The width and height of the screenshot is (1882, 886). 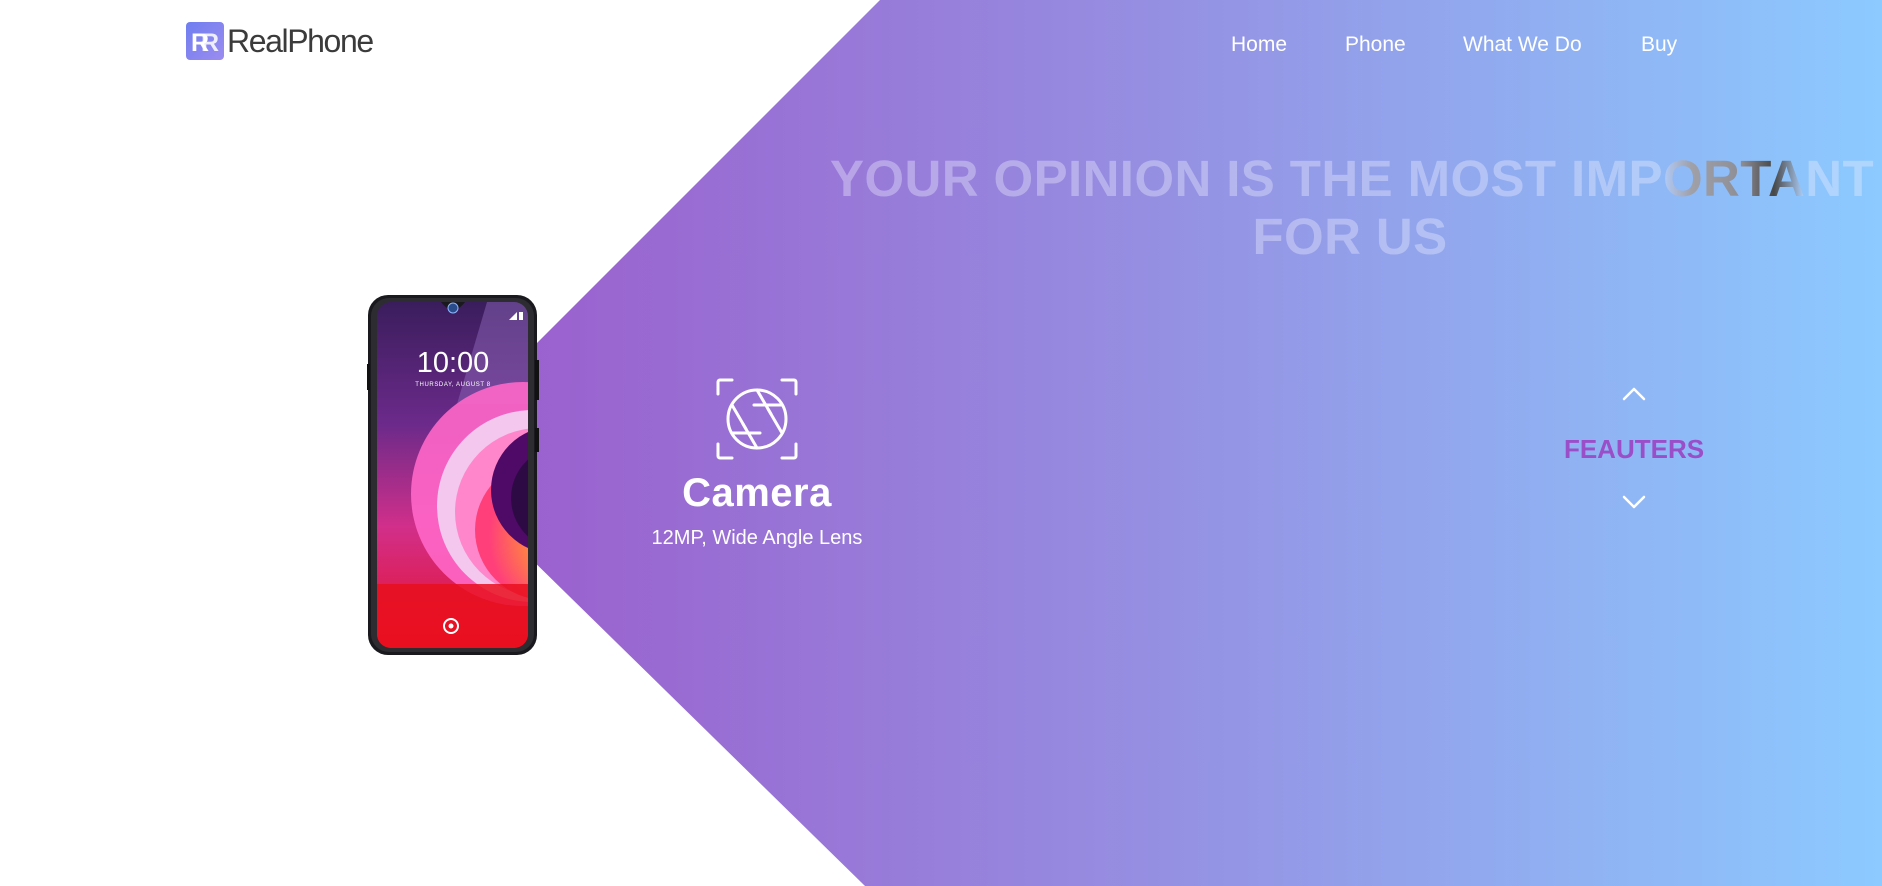 I want to click on headline-line-1: YOUR OPINION IS THE MOST IMPORTANT, so click(x=1352, y=179).